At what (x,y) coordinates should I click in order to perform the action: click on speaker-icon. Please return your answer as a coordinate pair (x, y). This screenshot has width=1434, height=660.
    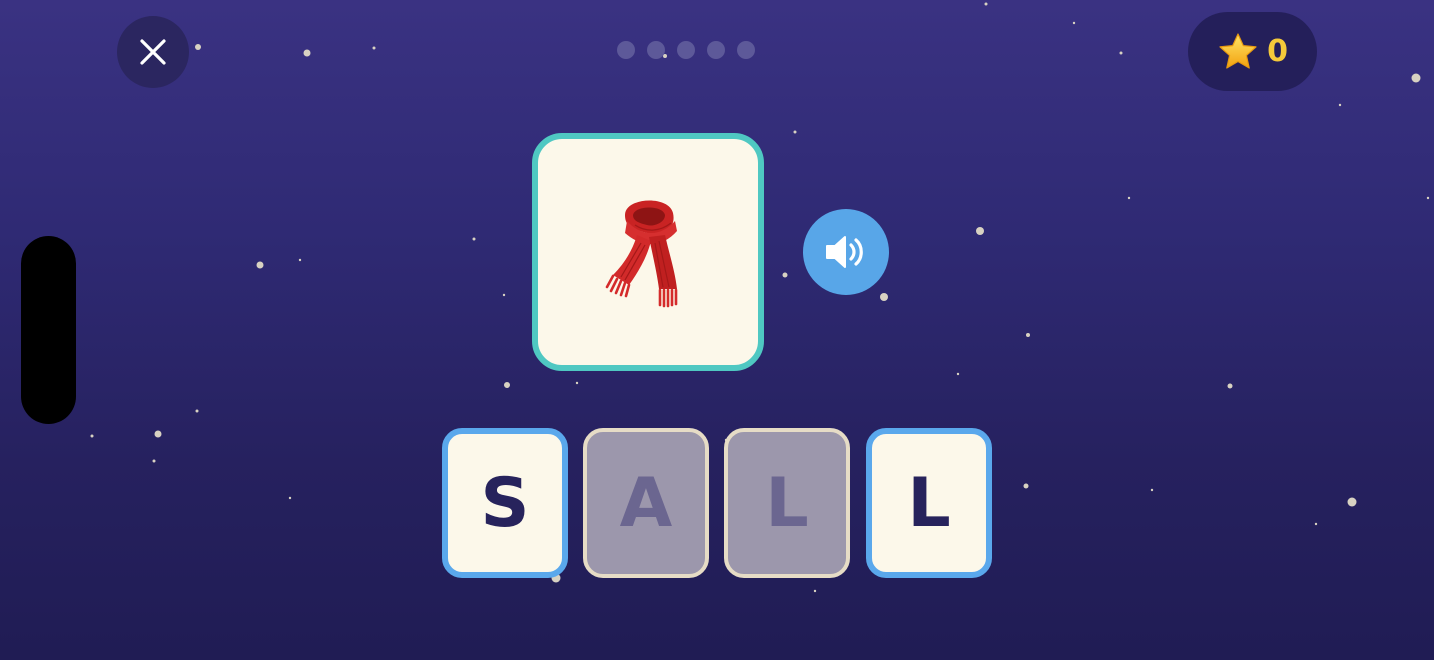
    Looking at the image, I should click on (844, 252).